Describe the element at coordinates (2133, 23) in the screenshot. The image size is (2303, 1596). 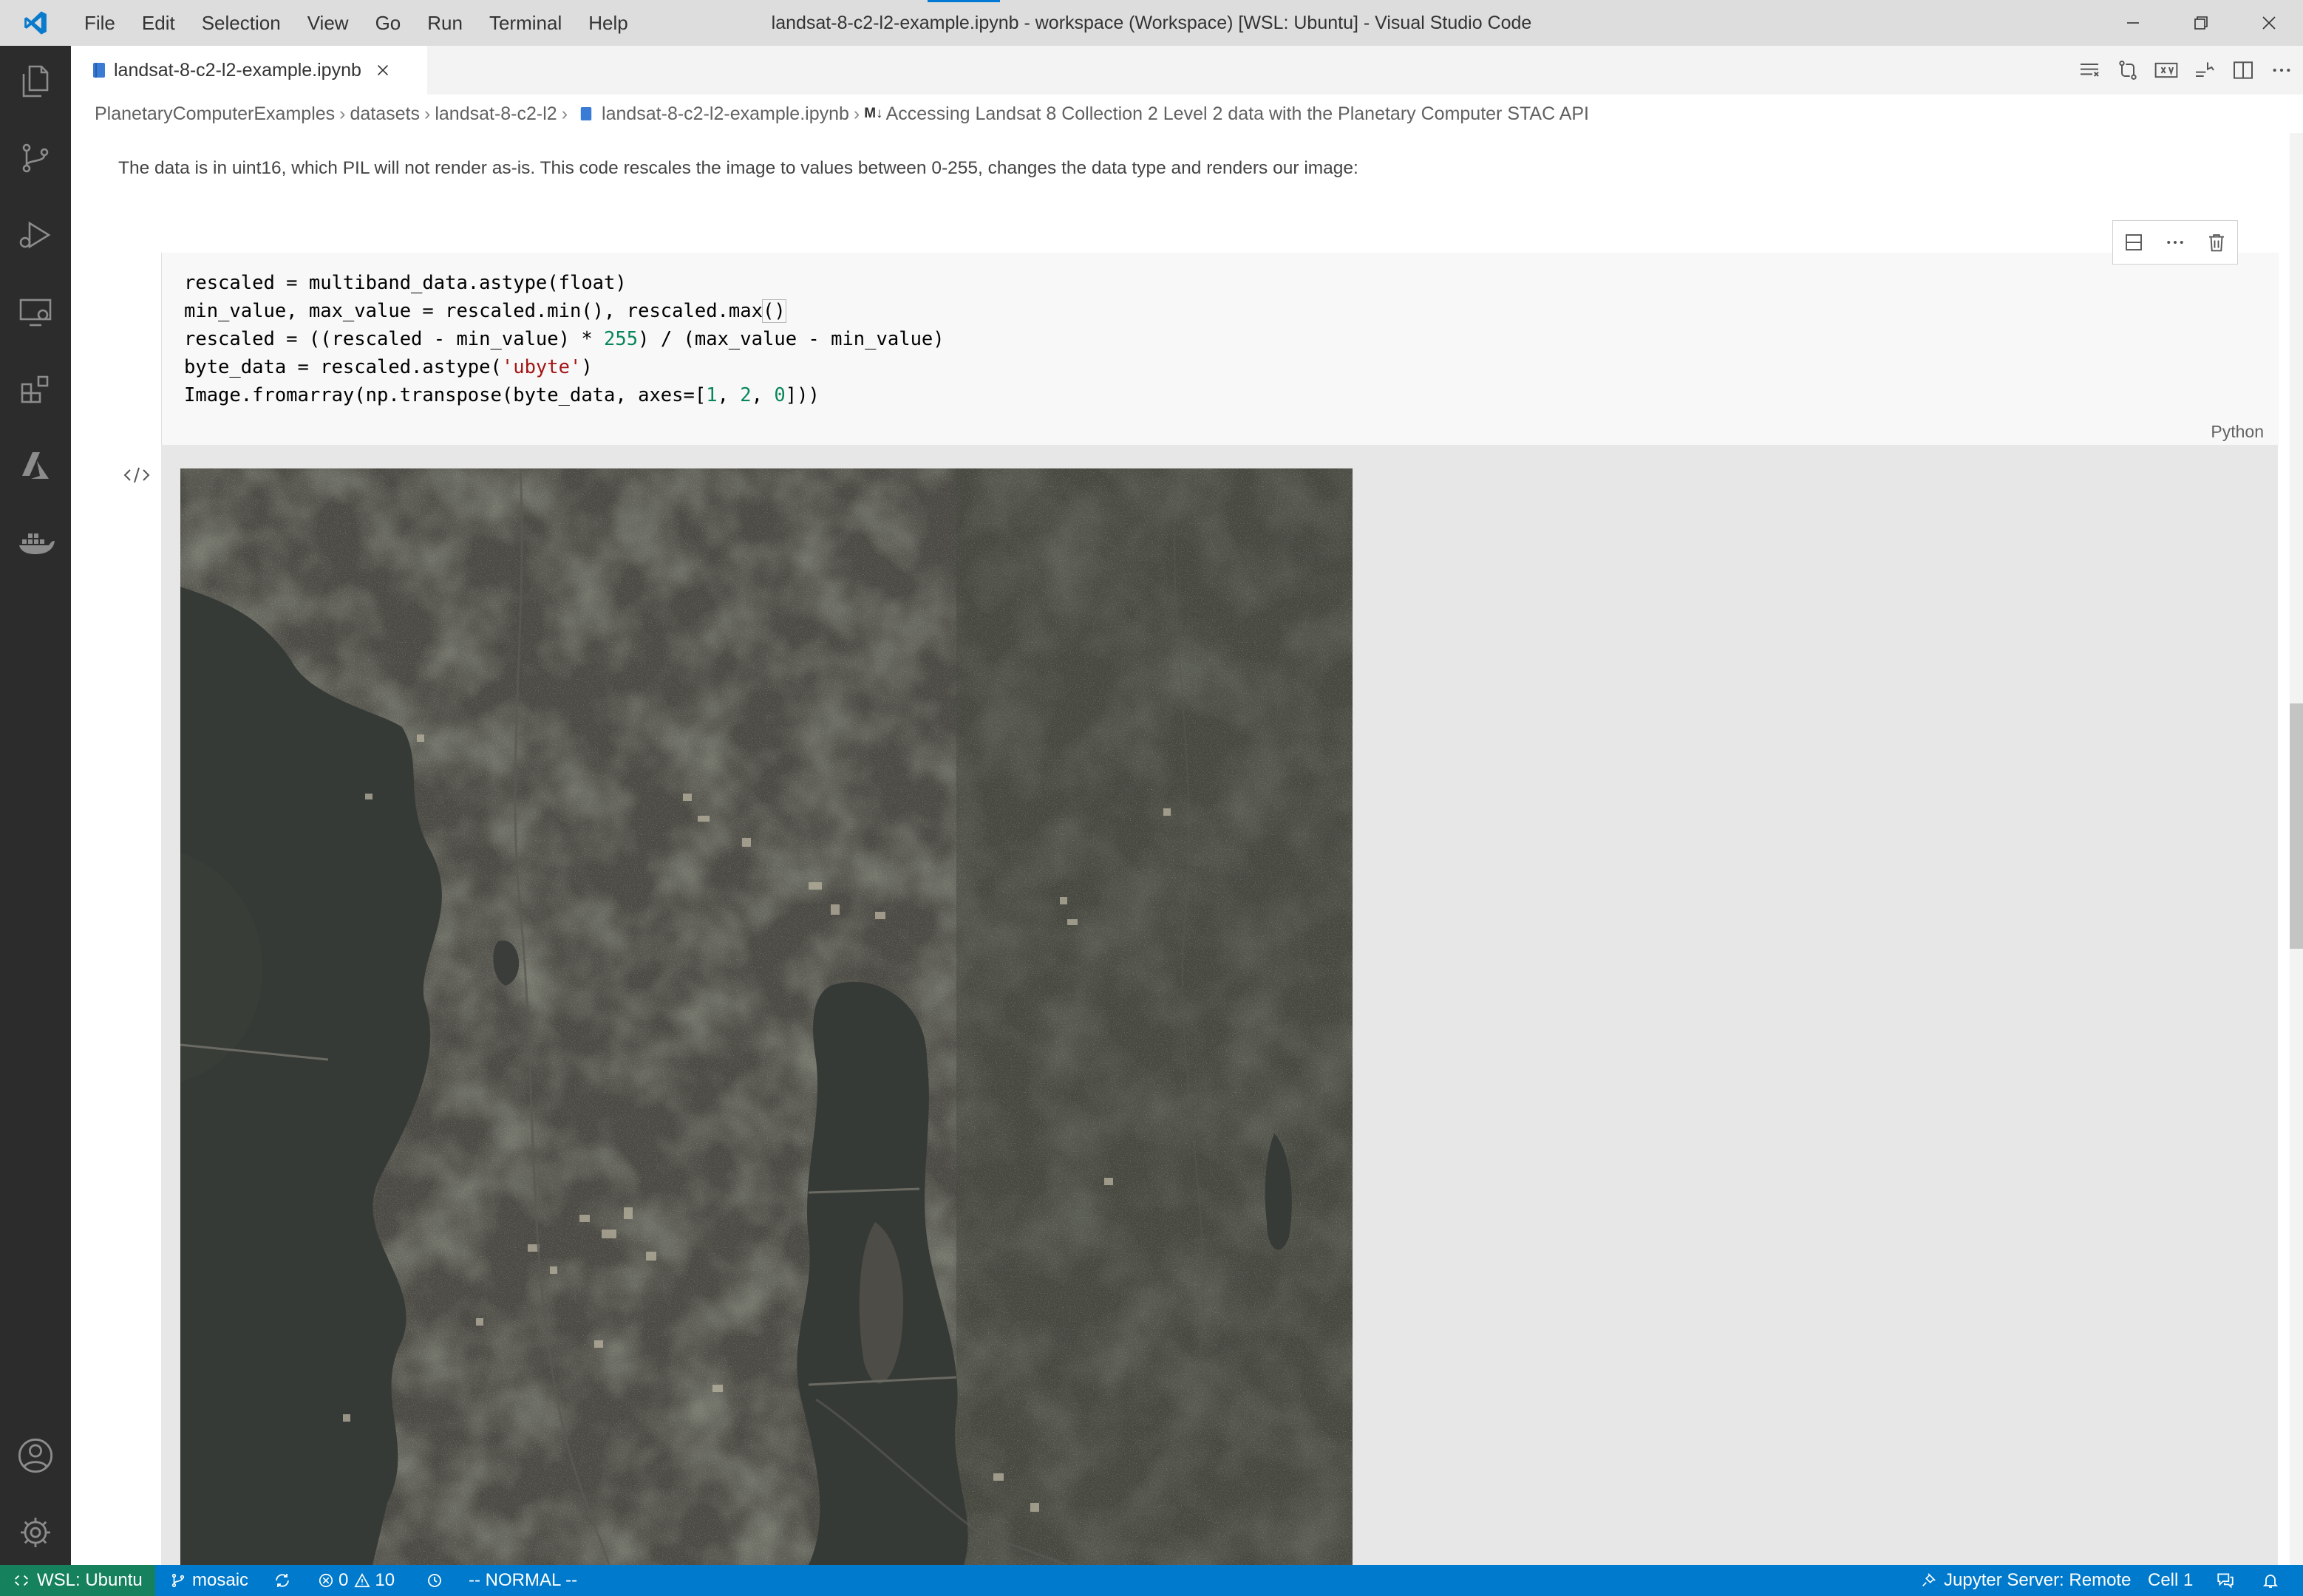
I see `minimize-button` at that location.